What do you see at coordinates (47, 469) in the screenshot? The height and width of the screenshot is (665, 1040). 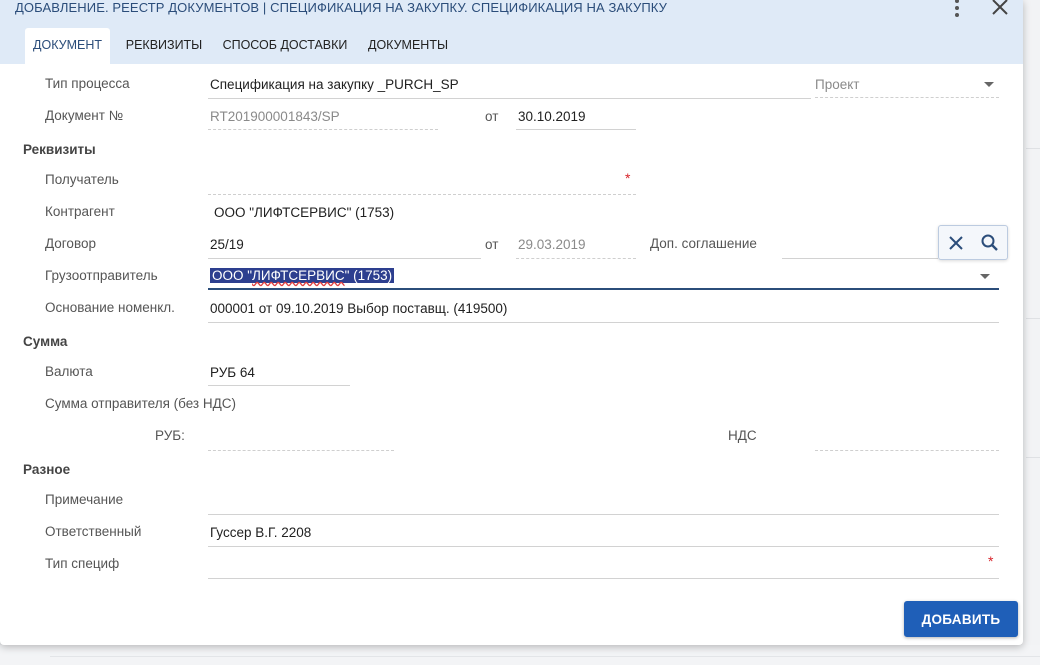 I see `section-misc: Разное` at bounding box center [47, 469].